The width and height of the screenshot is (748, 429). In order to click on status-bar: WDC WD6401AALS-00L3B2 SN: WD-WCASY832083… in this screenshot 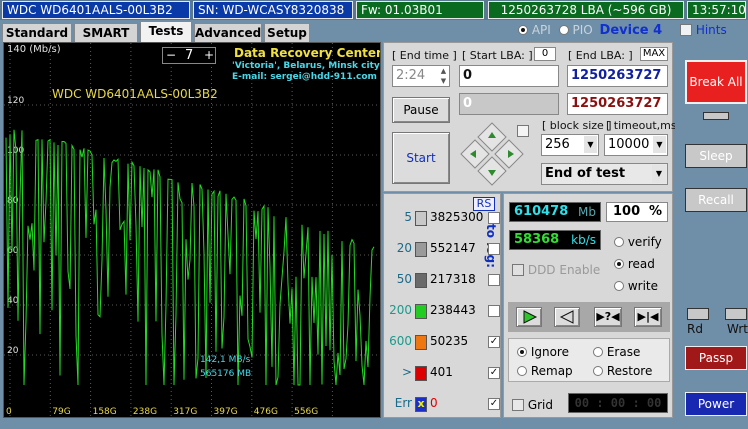, I will do `click(374, 10)`.